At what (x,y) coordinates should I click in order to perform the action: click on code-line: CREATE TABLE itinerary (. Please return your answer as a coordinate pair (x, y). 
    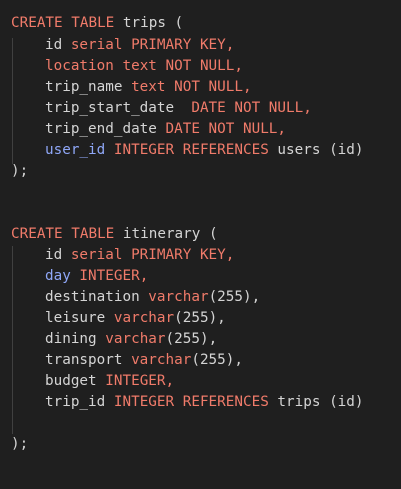
    Looking at the image, I should click on (114, 234).